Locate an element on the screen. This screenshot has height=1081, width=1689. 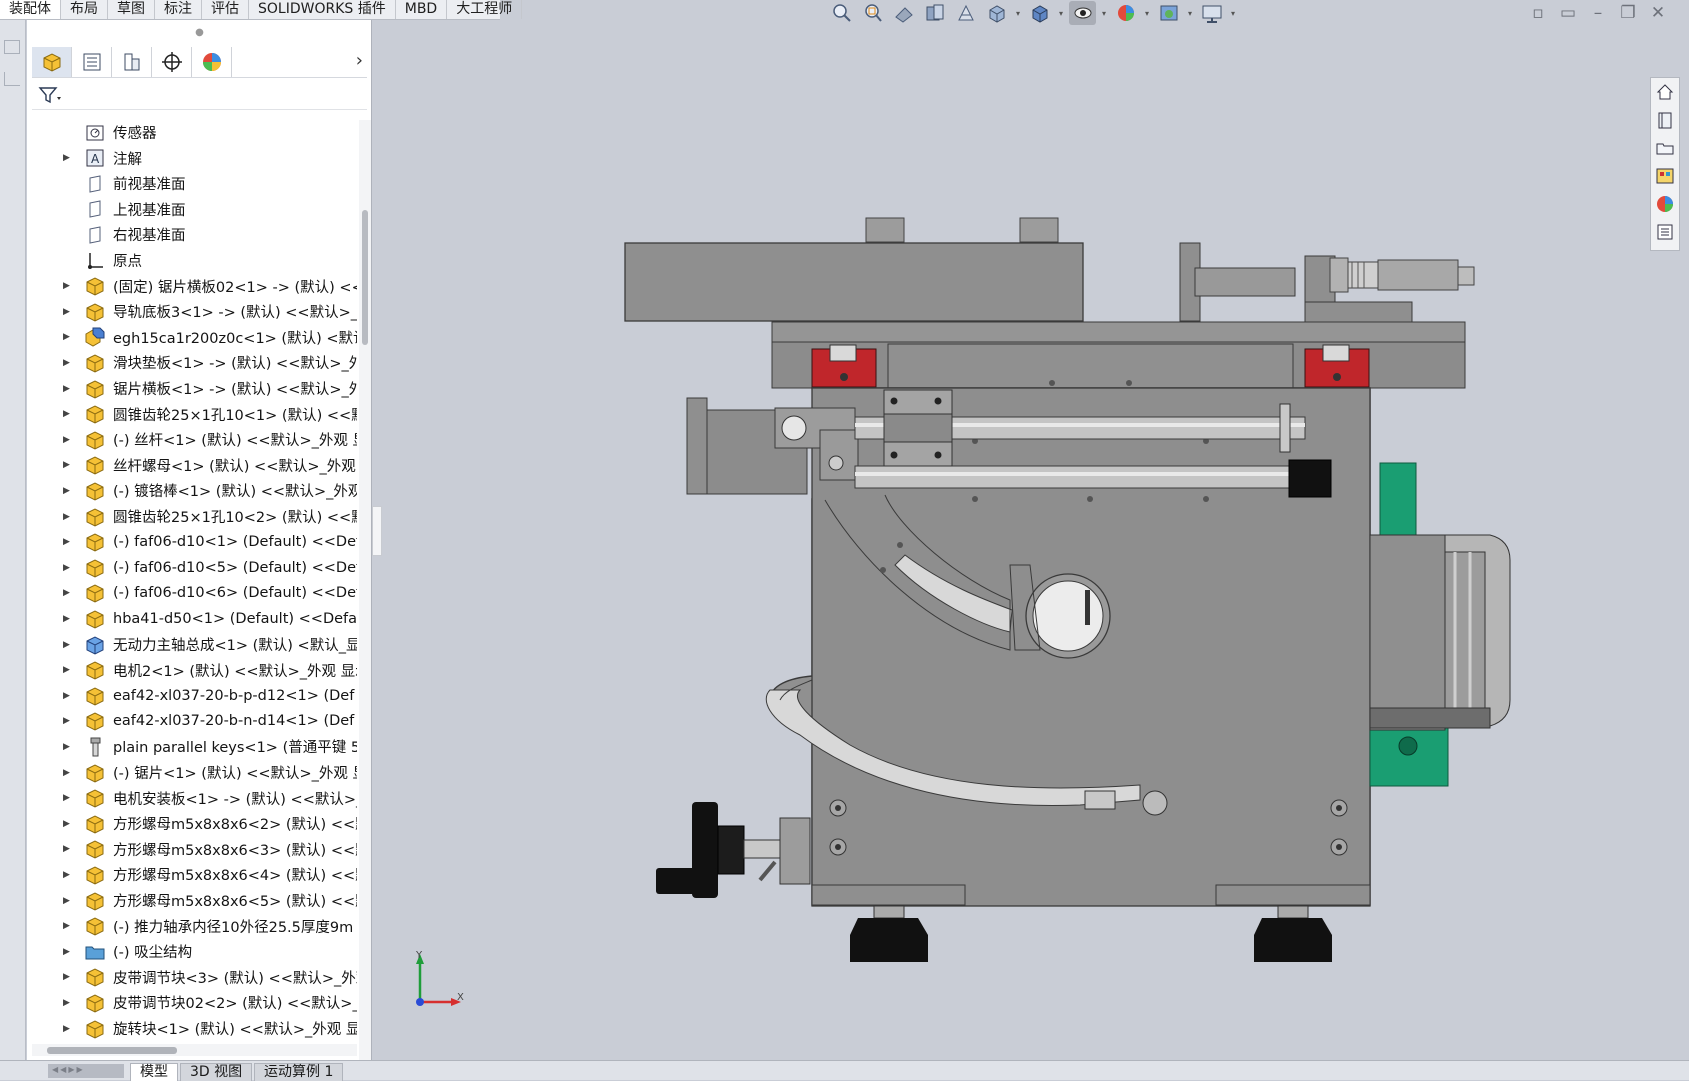
tree-item: ▶ (-) 吸尘结构 is located at coordinates (193, 951).